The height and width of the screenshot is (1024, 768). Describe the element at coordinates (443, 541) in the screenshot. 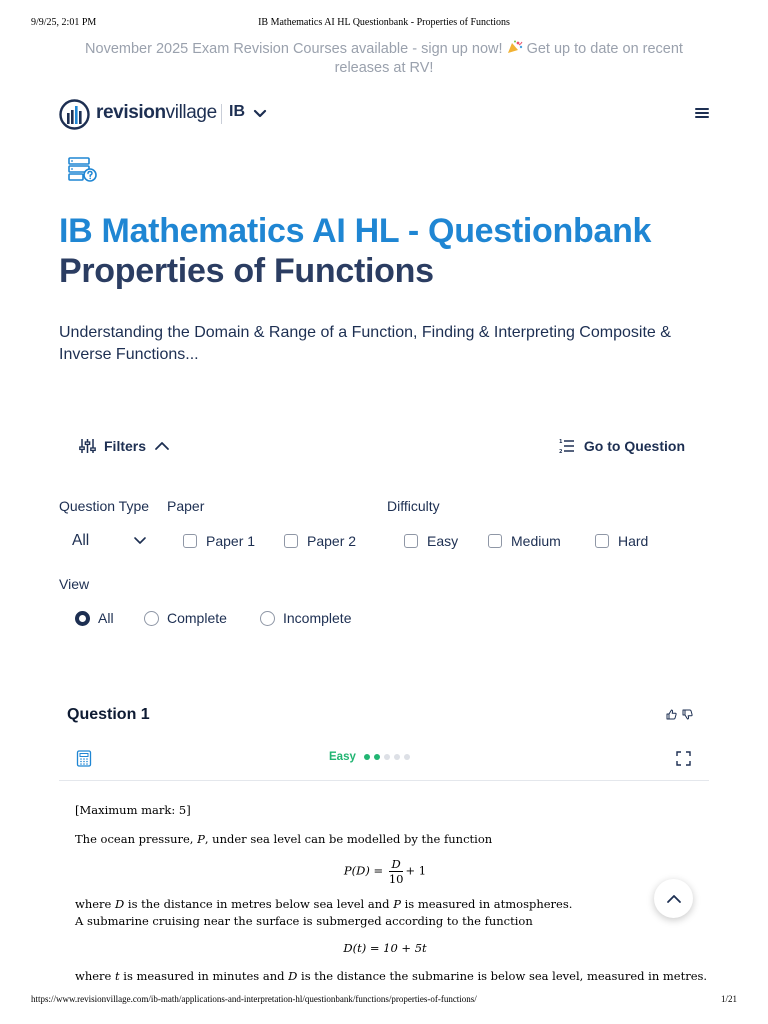

I see `easy-label: Easy` at that location.